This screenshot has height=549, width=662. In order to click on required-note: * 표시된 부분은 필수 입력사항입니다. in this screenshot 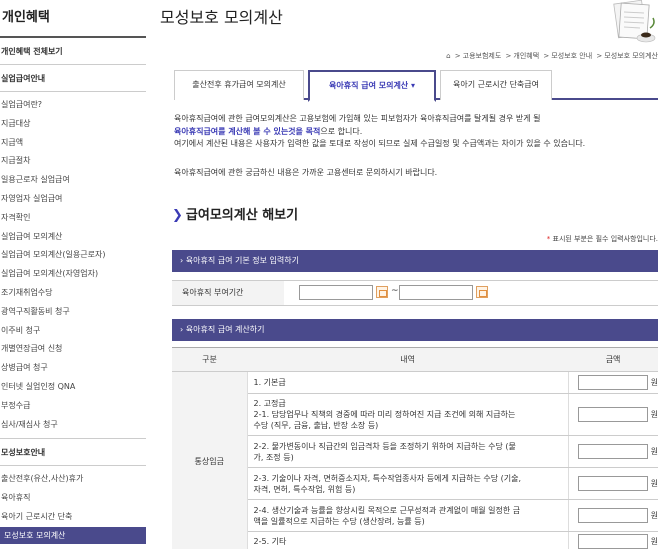, I will do `click(602, 239)`.